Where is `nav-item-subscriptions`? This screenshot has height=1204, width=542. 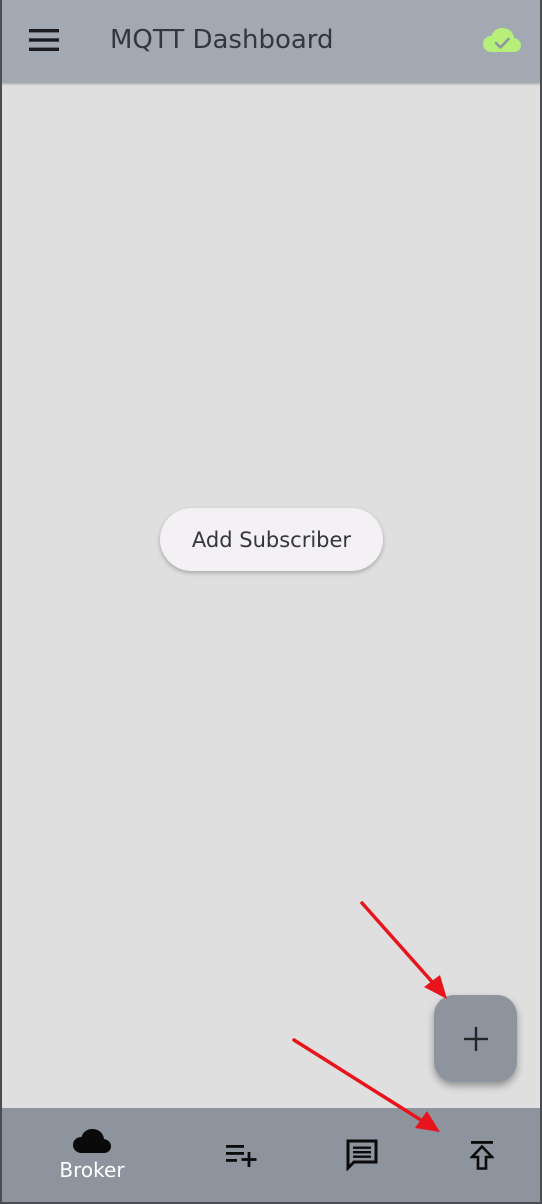
nav-item-subscriptions is located at coordinates (242, 1155).